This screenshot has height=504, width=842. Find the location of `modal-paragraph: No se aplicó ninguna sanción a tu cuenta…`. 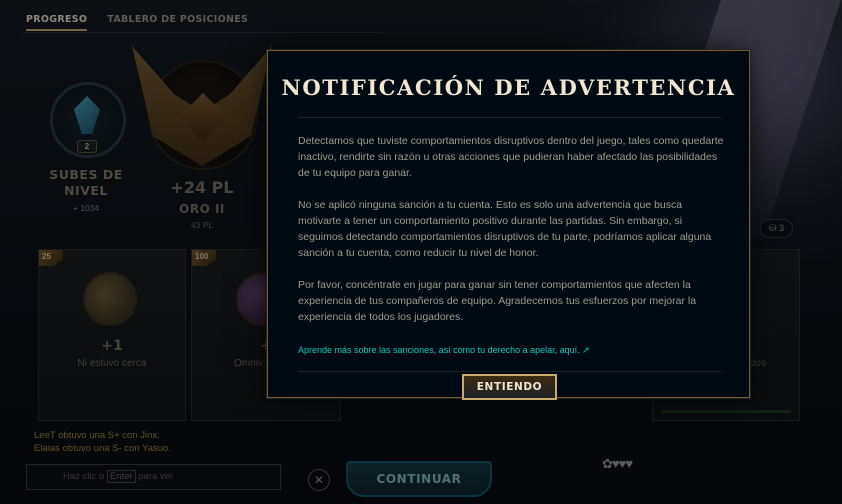

modal-paragraph: No se aplicó ninguna sanción a tu cuenta… is located at coordinates (505, 229).